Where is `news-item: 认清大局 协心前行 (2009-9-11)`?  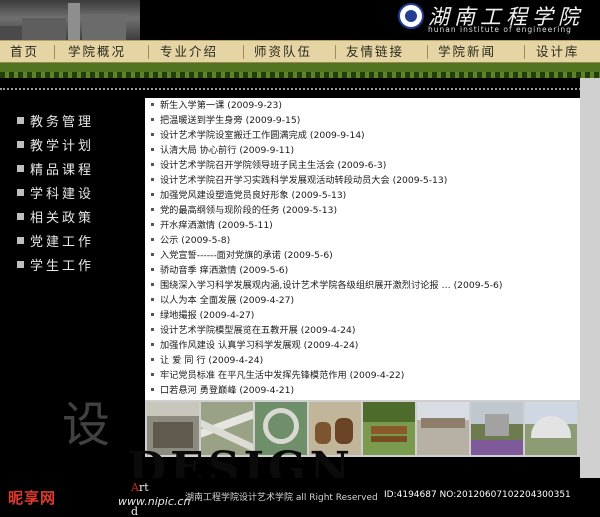 news-item: 认清大局 协心前行 (2009-9-11) is located at coordinates (222, 150).